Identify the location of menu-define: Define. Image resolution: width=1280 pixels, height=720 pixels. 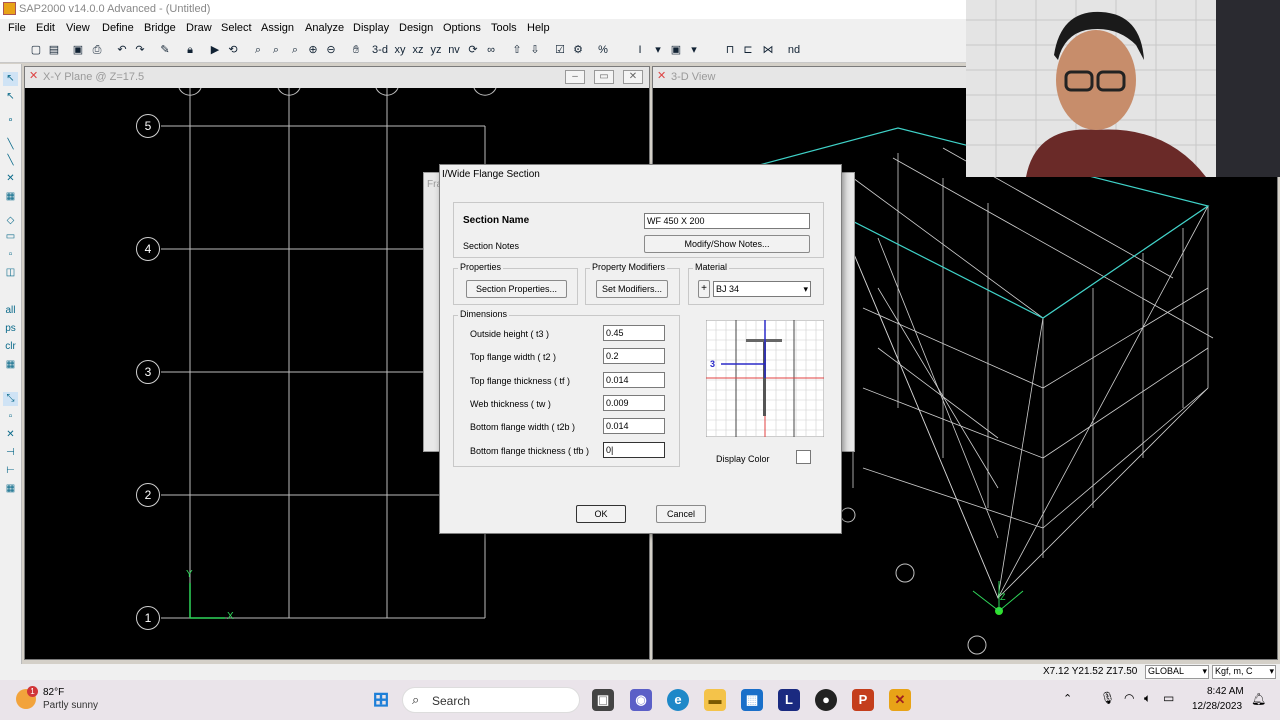
(118, 28).